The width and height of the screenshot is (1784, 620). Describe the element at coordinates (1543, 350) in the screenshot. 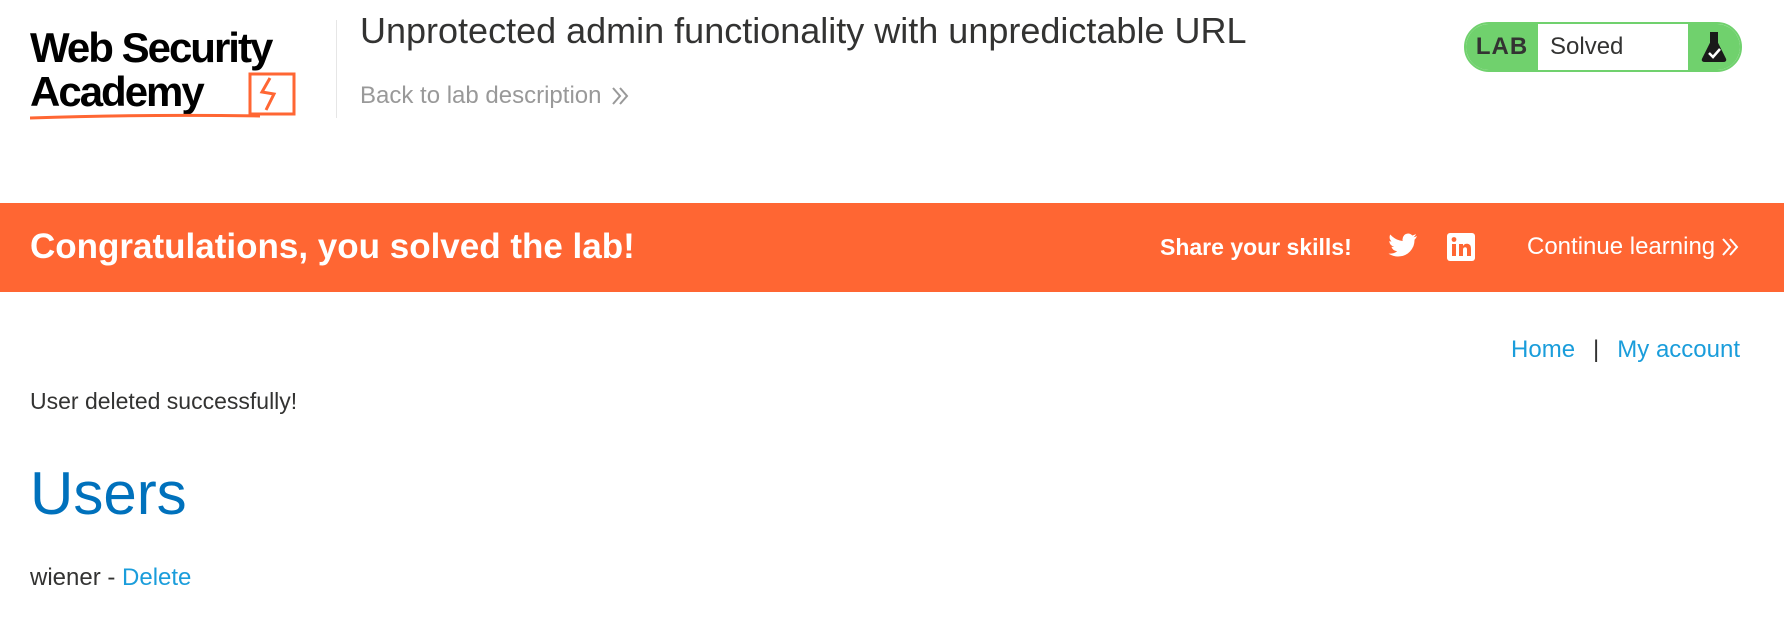

I see `home-link: Home` at that location.